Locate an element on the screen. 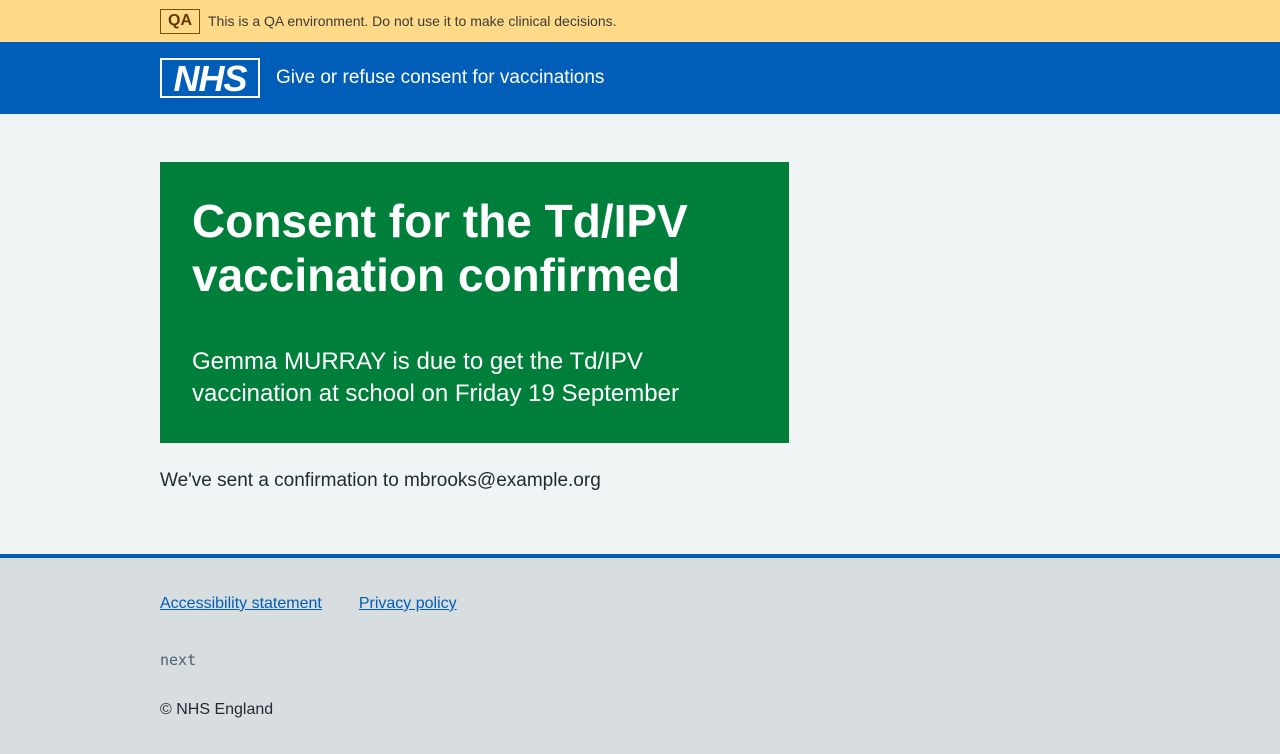  nhs-logo: NHS is located at coordinates (210, 78).